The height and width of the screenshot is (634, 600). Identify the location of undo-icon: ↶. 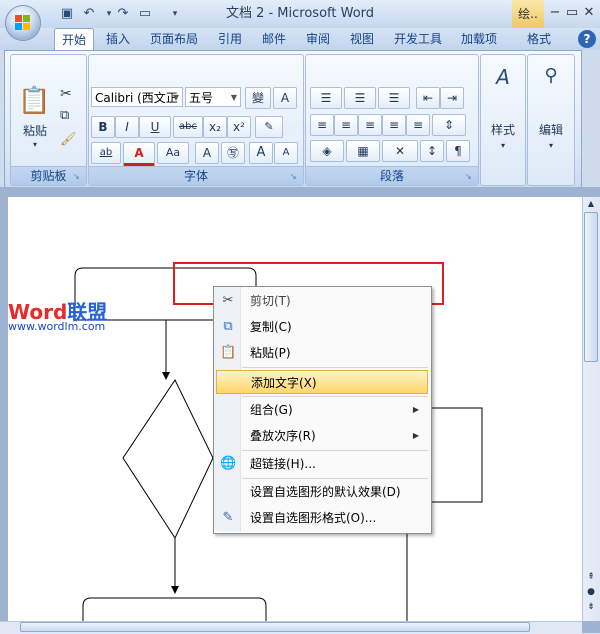
(89, 14).